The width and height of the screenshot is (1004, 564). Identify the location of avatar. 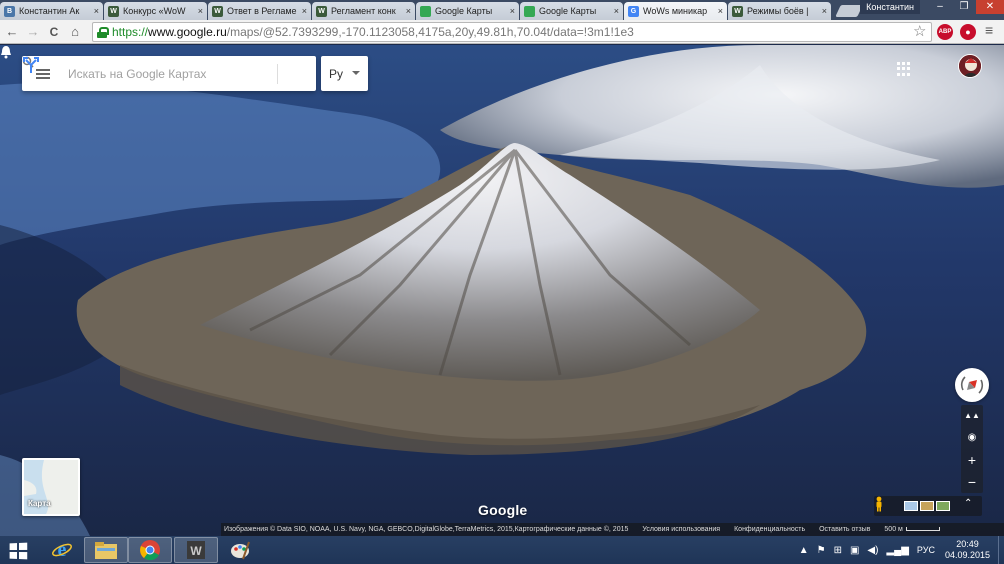
(970, 66).